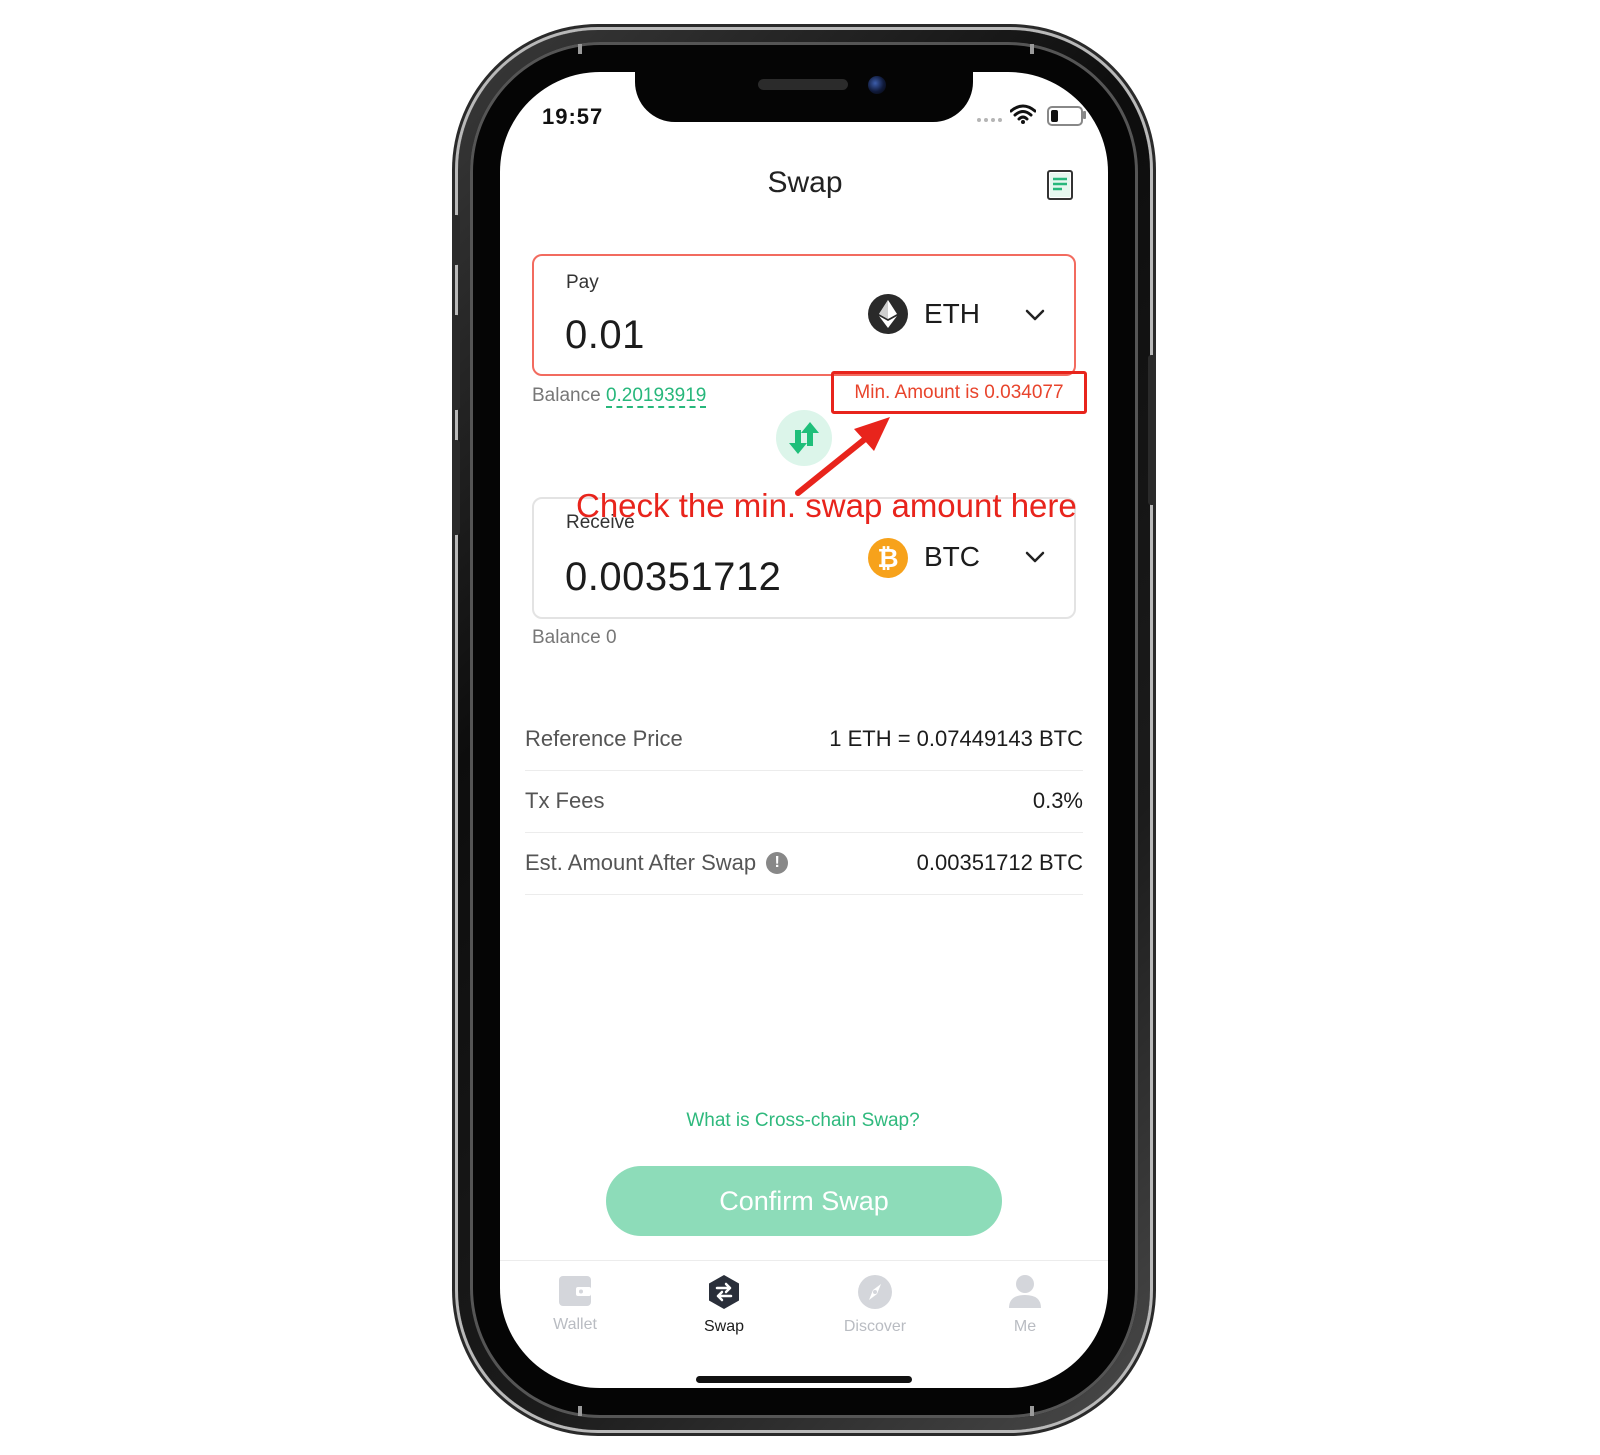 This screenshot has height=1455, width=1600. I want to click on eth-icon, so click(888, 314).